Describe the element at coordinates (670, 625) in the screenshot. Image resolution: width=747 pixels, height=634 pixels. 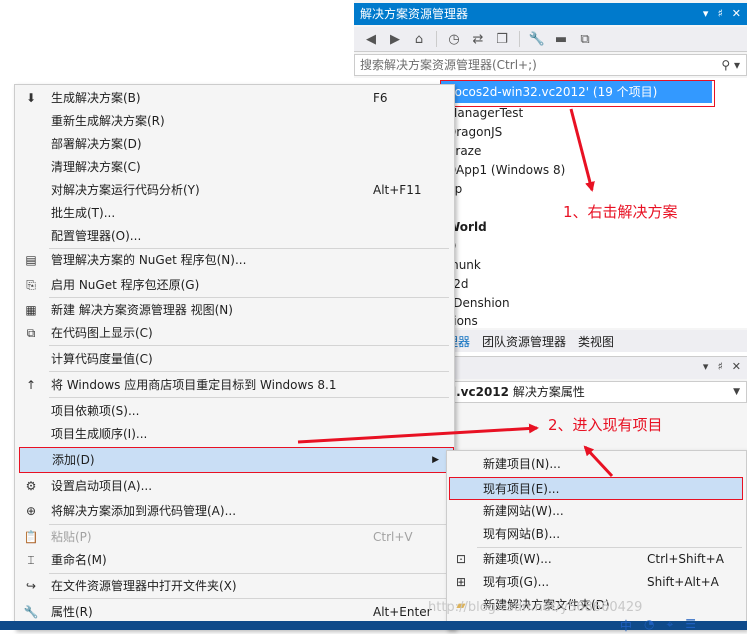
I see `tray-network-icon: ⌖` at that location.